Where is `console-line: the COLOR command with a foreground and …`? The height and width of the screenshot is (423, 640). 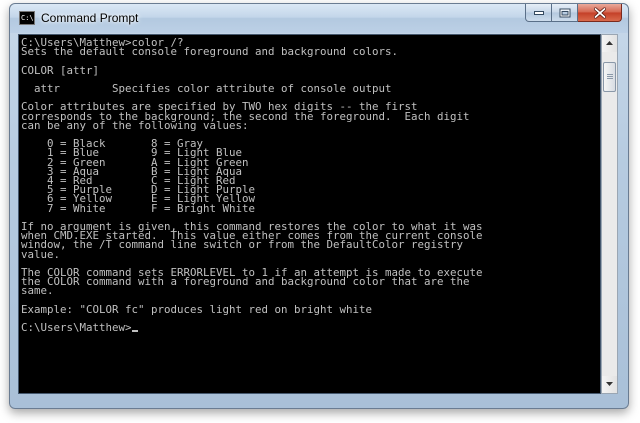 console-line: the COLOR command with a foreground and … is located at coordinates (245, 282).